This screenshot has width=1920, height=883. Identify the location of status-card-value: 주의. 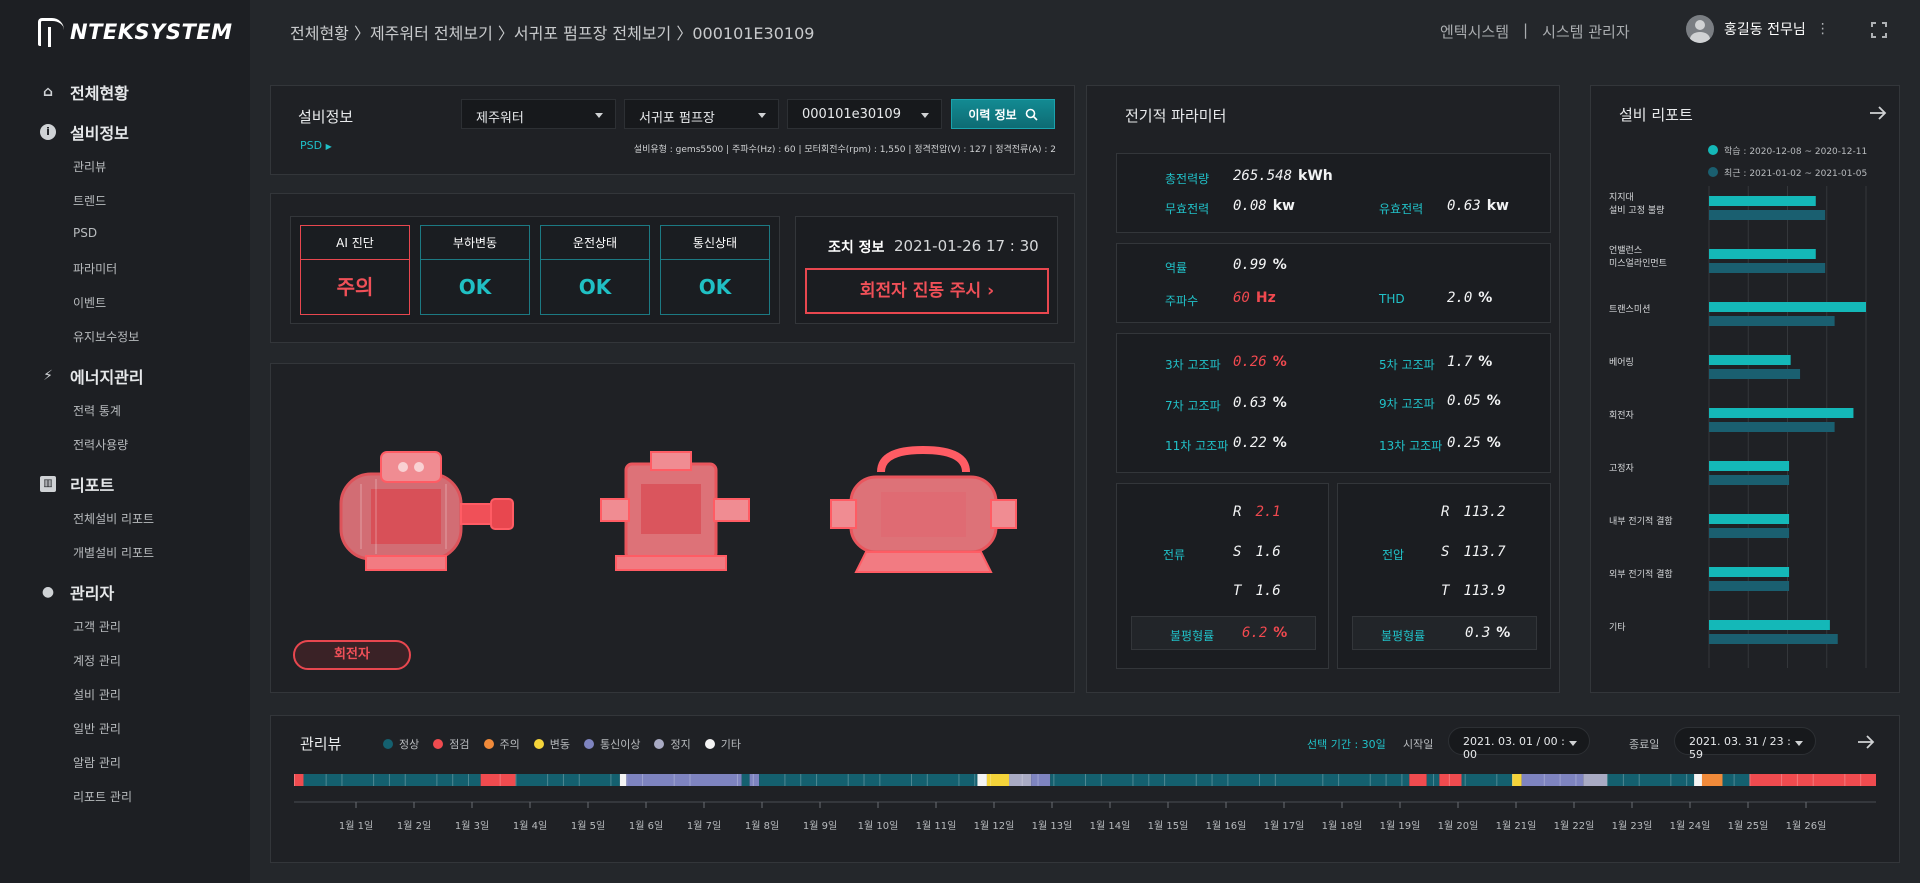
(355, 287).